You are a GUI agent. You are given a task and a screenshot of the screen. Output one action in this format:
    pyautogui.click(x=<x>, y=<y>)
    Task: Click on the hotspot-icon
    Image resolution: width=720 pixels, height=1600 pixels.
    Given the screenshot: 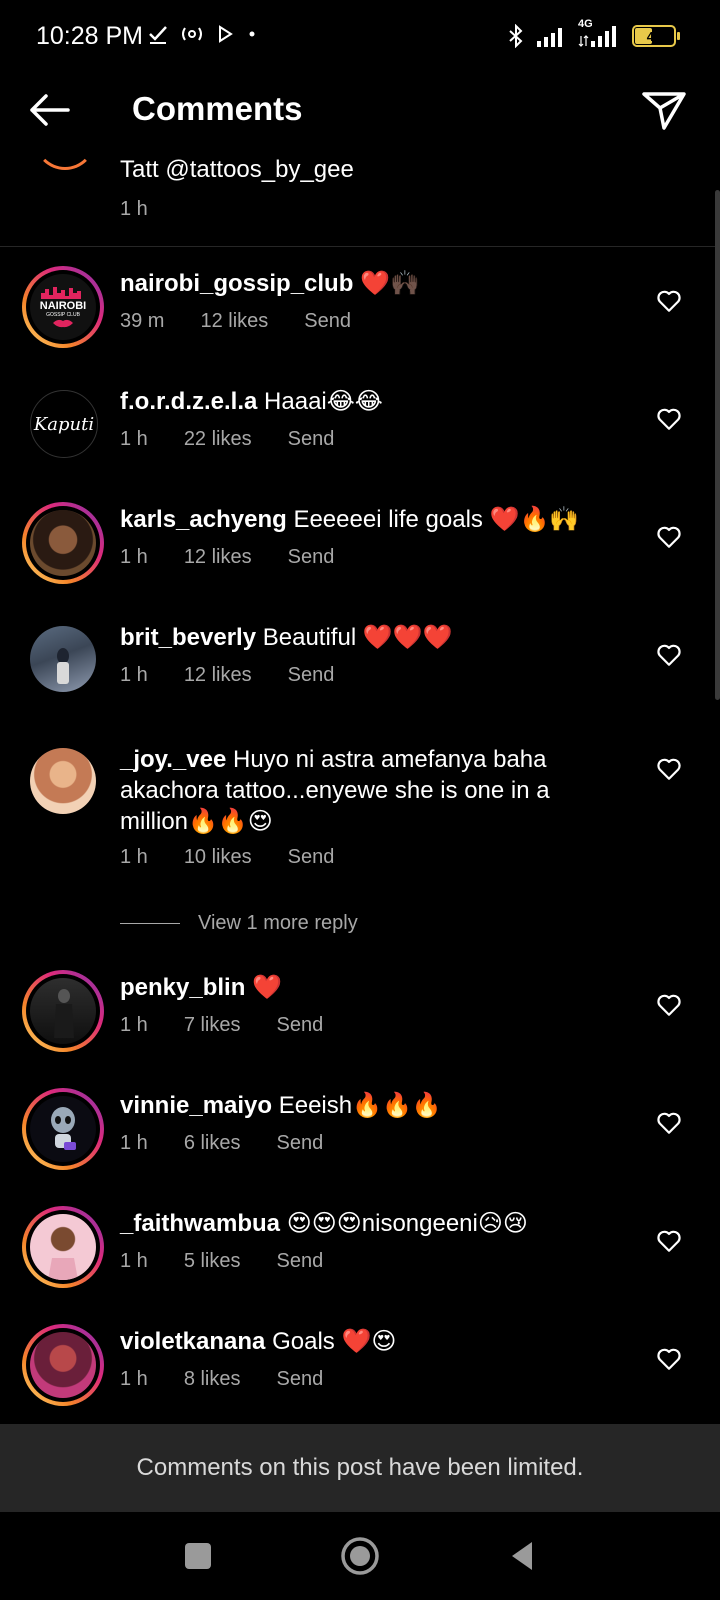 What is the action you would take?
    pyautogui.click(x=192, y=34)
    